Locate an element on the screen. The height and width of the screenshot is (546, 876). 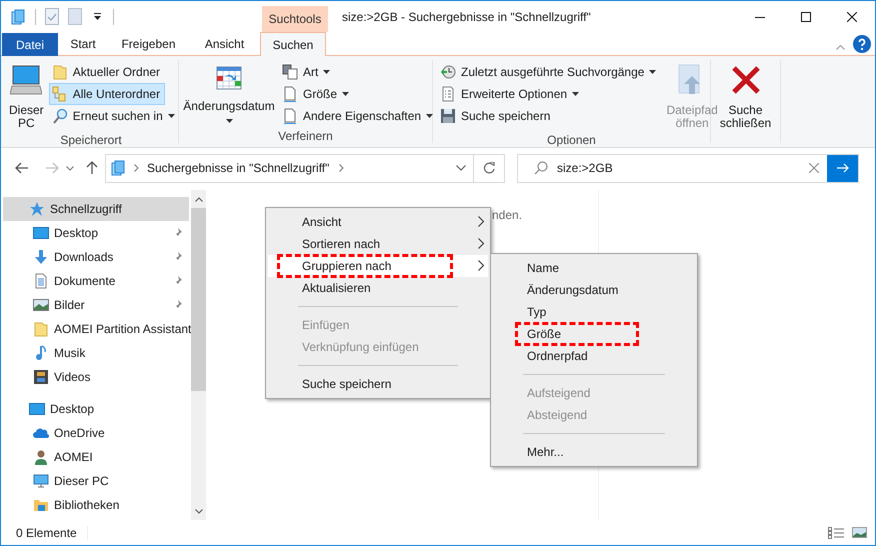
nav-item: Bilder is located at coordinates (96, 305).